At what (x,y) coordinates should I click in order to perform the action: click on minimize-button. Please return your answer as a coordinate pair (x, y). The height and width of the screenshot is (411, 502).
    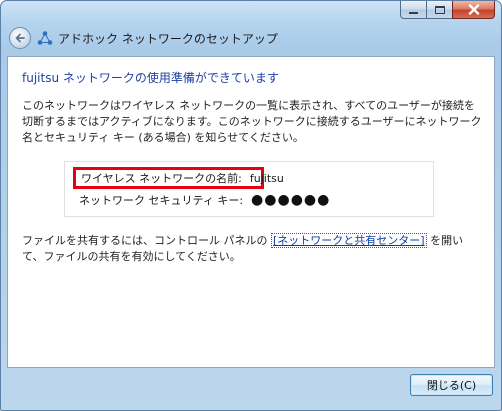
    Looking at the image, I should click on (413, 10).